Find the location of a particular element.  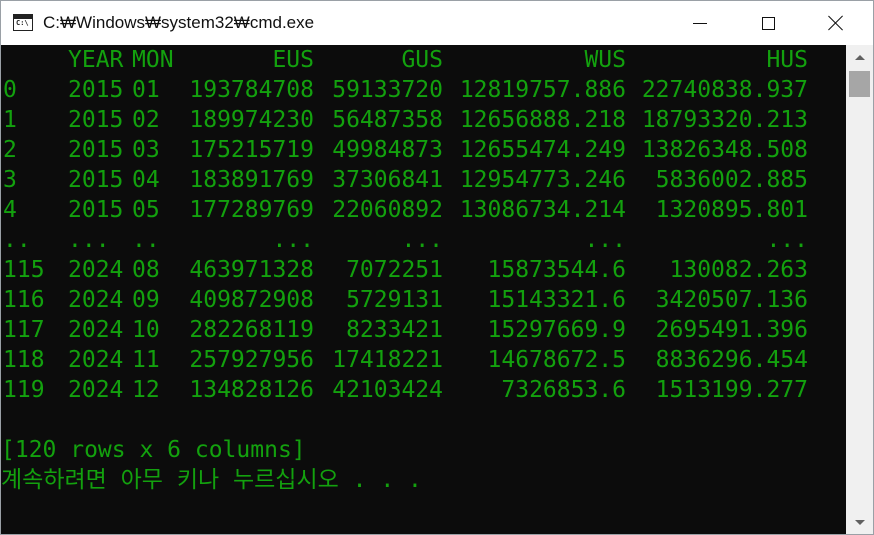

row-hus: 22740838.937 is located at coordinates (724, 90).